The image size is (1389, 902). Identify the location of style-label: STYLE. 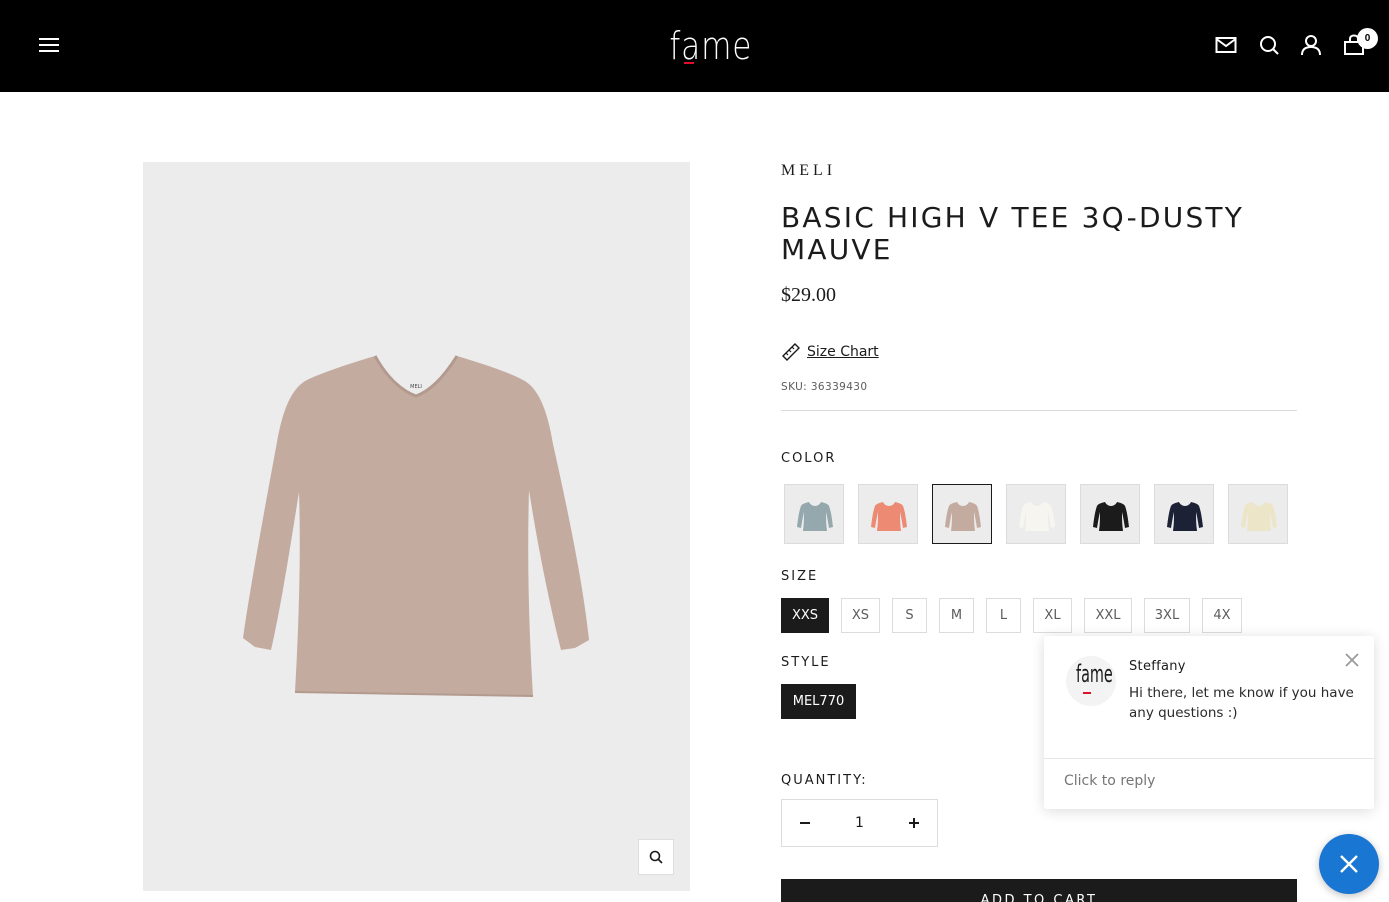
(806, 662).